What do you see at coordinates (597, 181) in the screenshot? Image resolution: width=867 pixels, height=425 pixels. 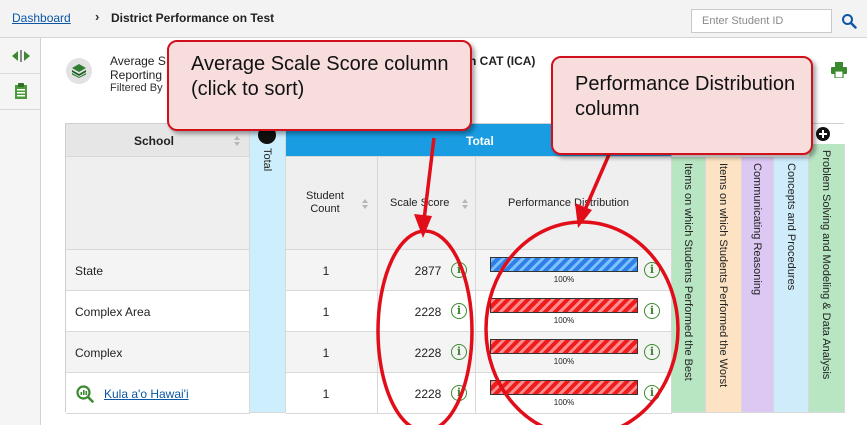 I see `performance-arrow` at bounding box center [597, 181].